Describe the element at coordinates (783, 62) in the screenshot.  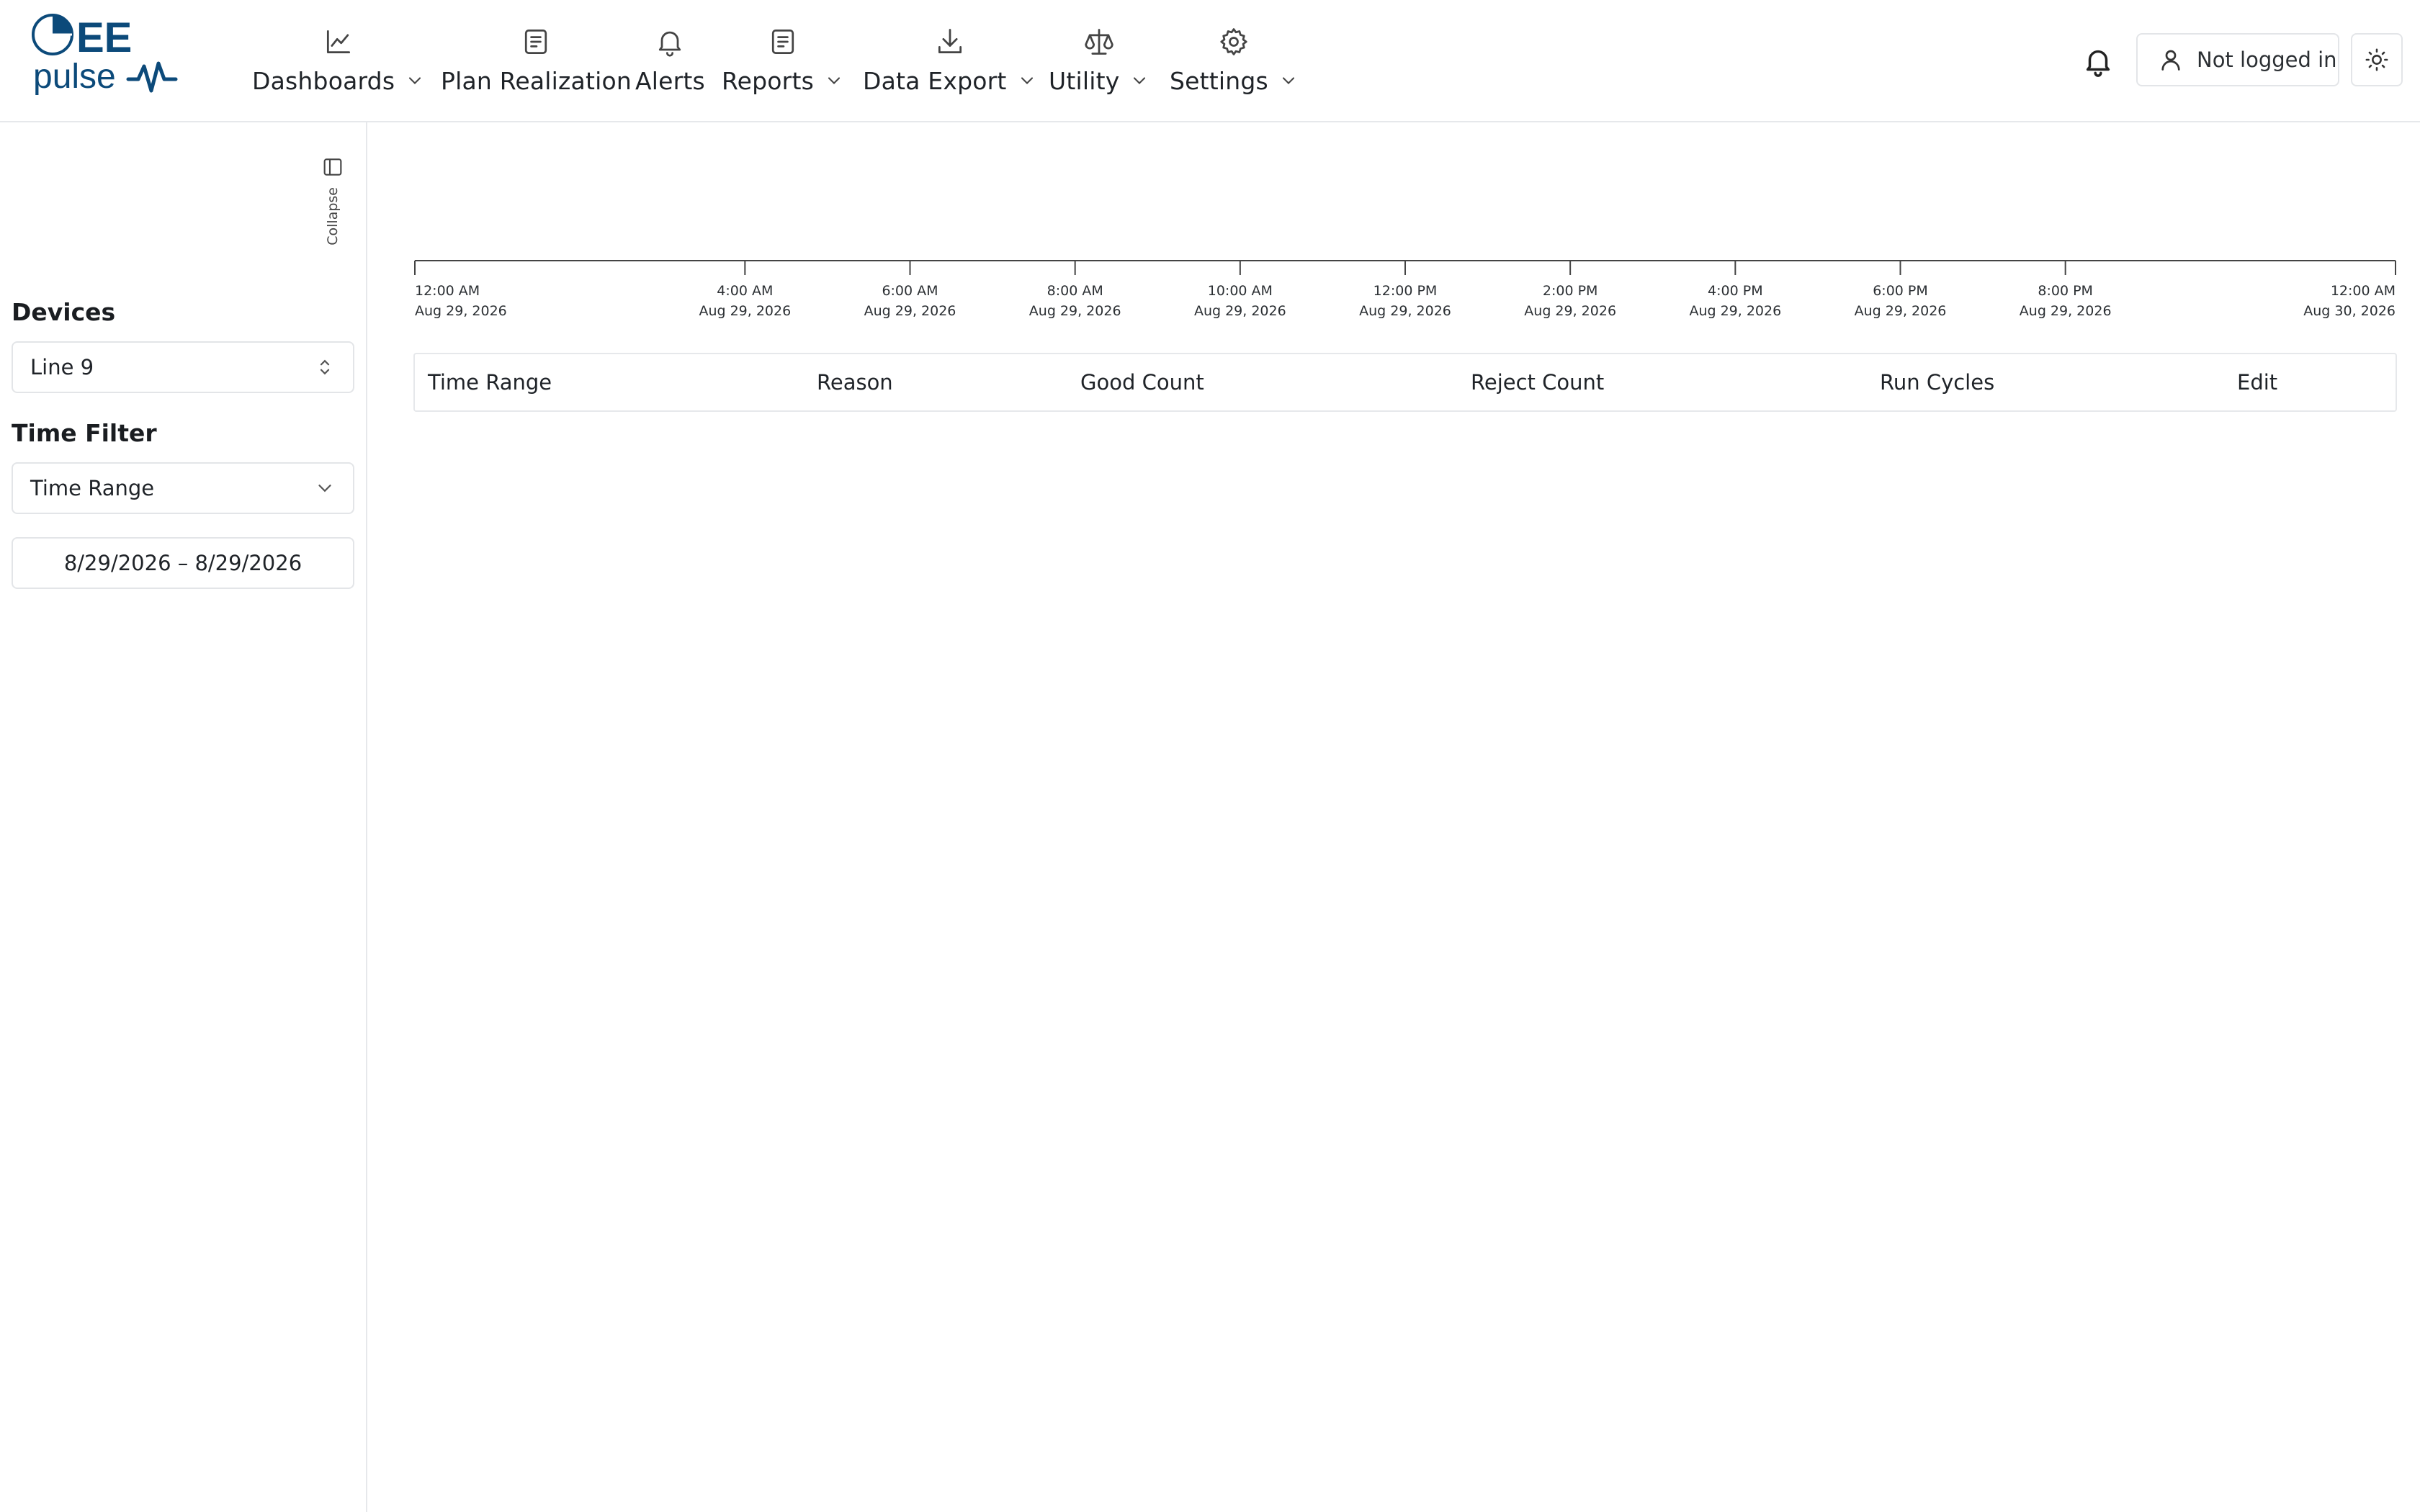
I see `nav-reports: Reports` at that location.